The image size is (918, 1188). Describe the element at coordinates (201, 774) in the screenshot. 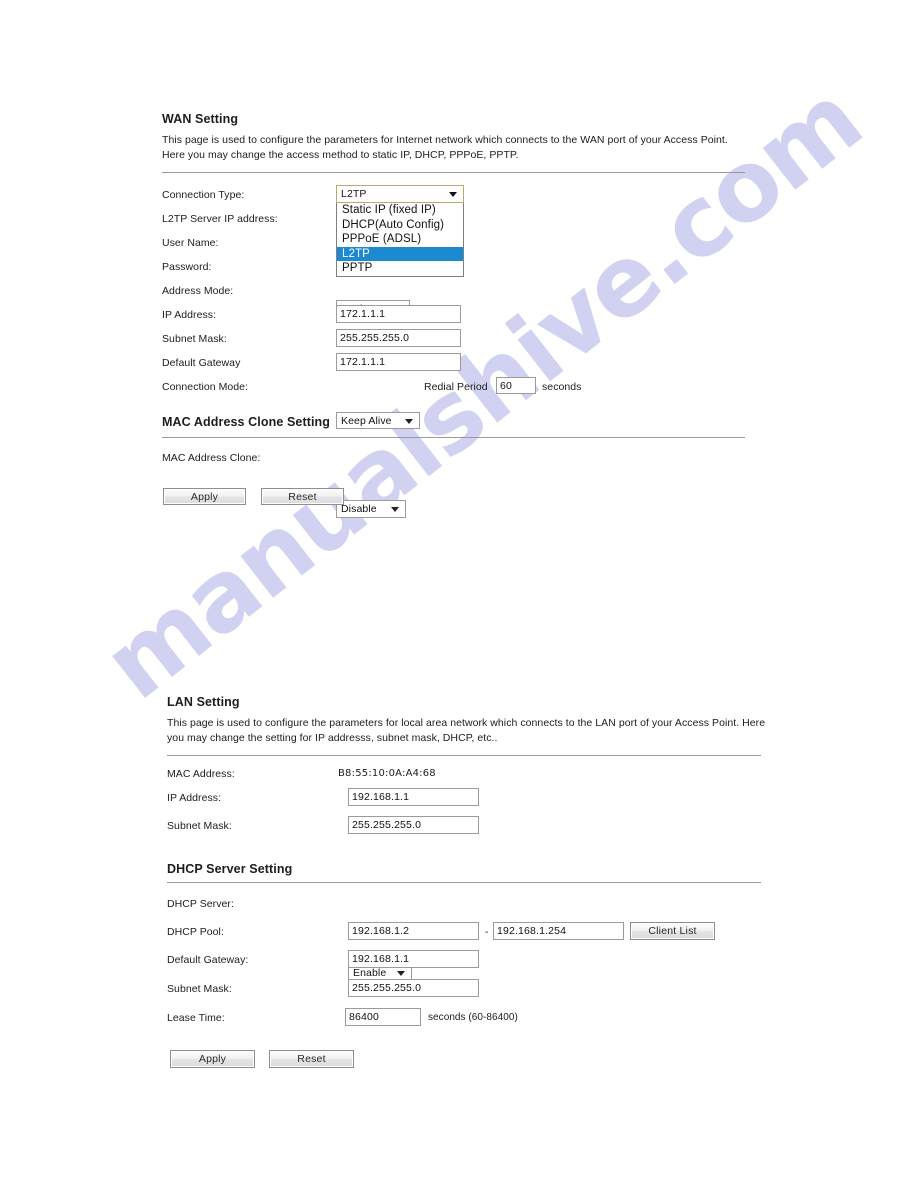

I see `lan-mac-address-label: MAC Address:` at that location.